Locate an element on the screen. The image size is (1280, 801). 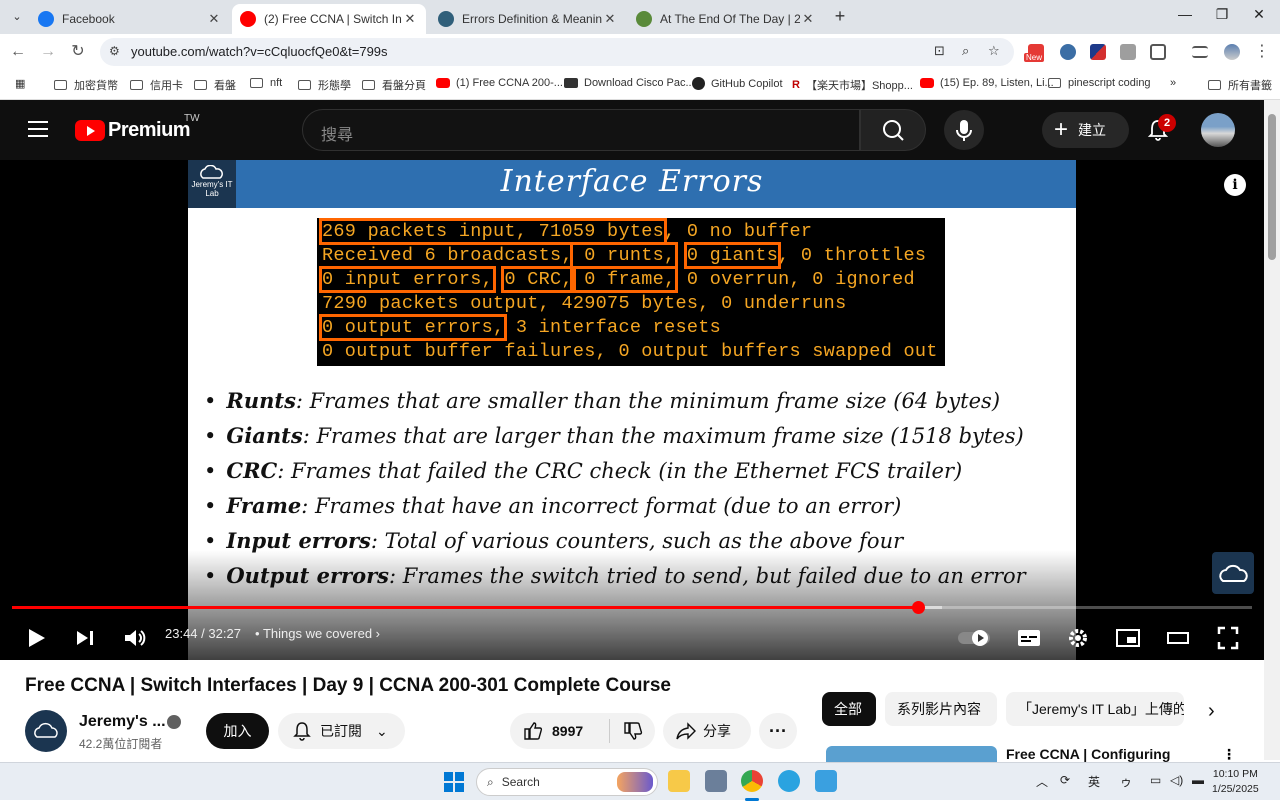
chapter-button: • Things we covered › is located at coordinates (317, 633).